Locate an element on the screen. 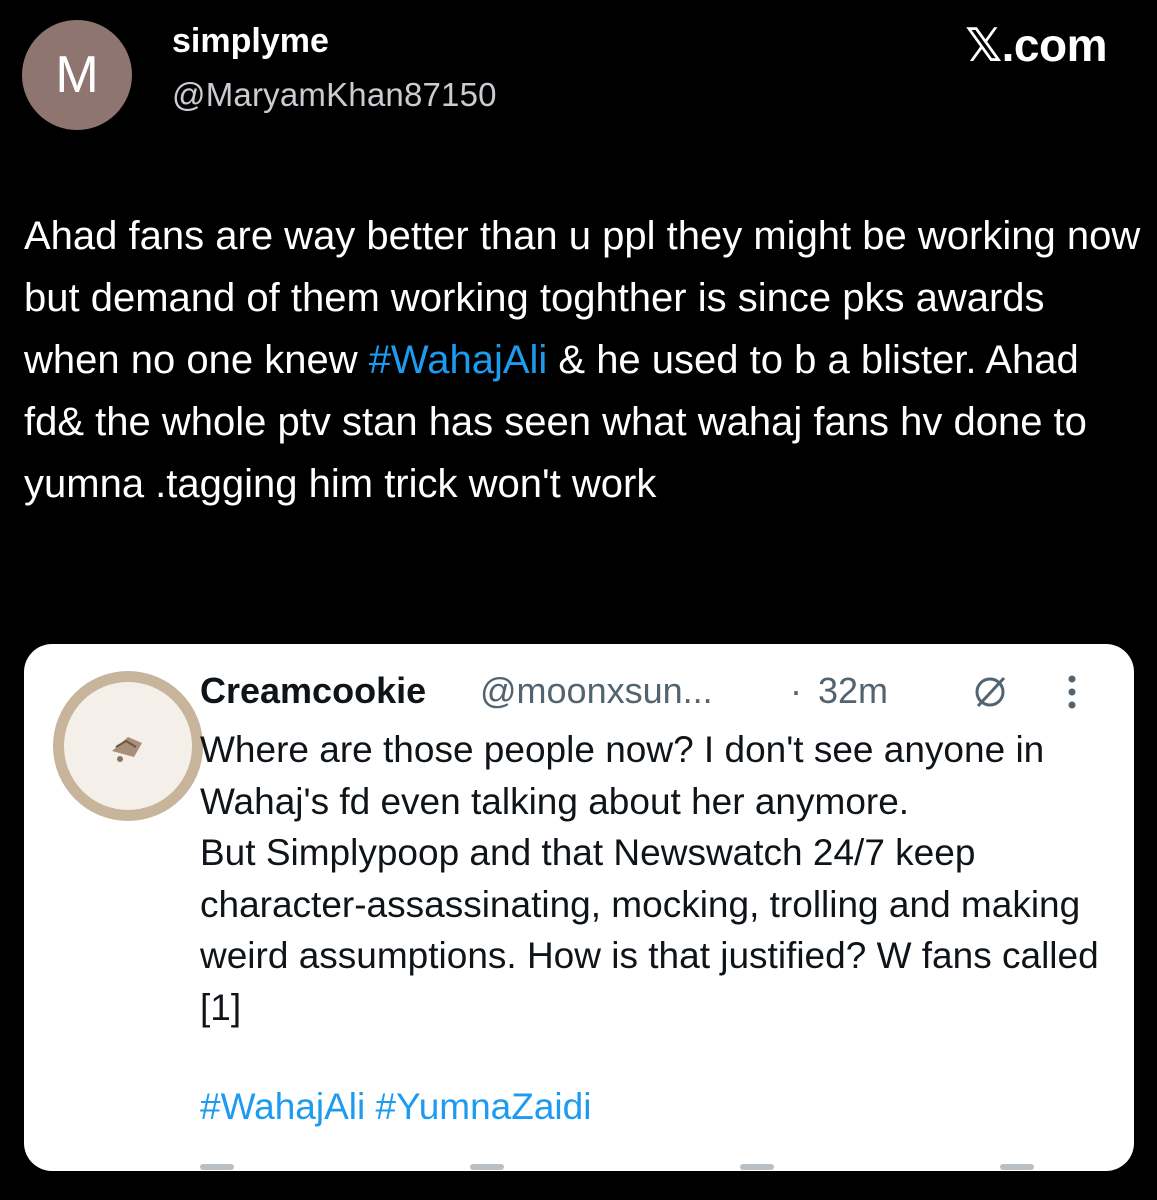 Image resolution: width=1157 pixels, height=1200 pixels. quoted-avatar-image is located at coordinates (128, 746).